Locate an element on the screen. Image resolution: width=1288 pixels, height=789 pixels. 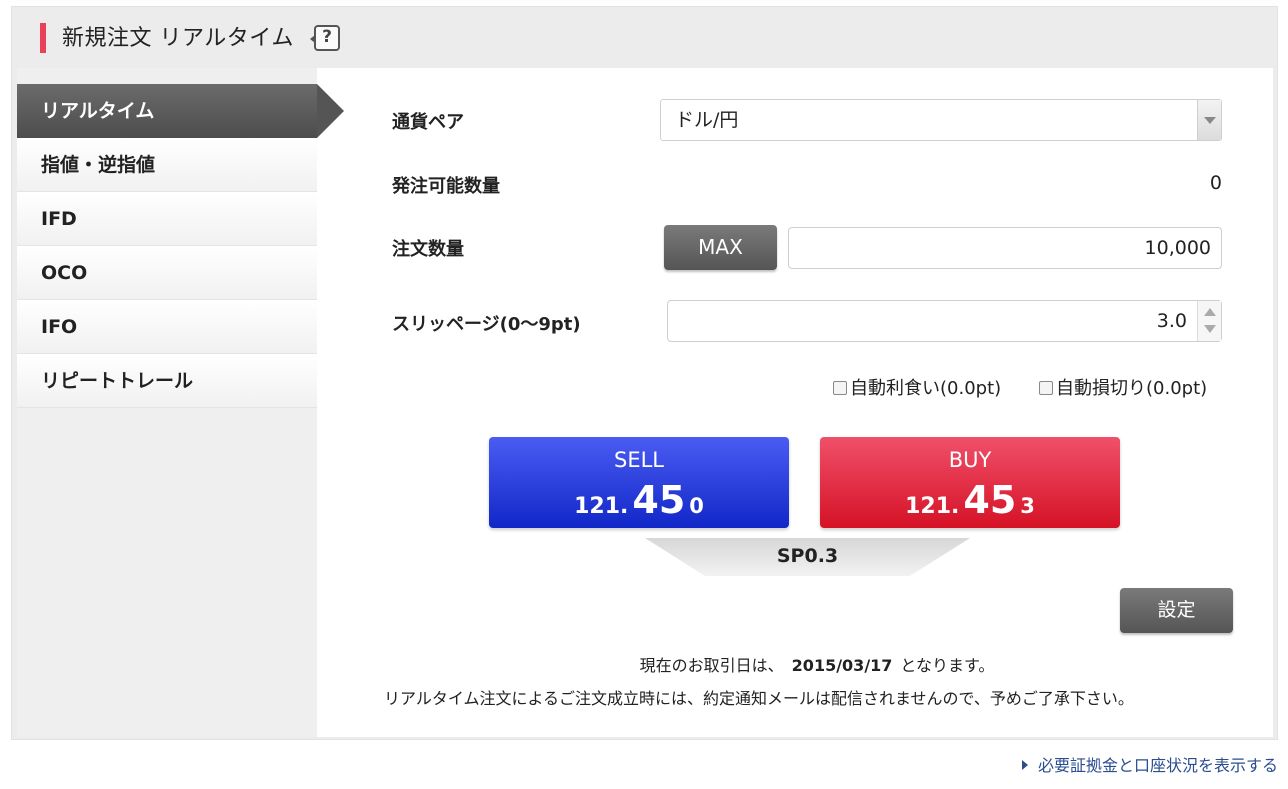
auto-profit-label: 自動利食い(0.0pt) is located at coordinates (926, 388).